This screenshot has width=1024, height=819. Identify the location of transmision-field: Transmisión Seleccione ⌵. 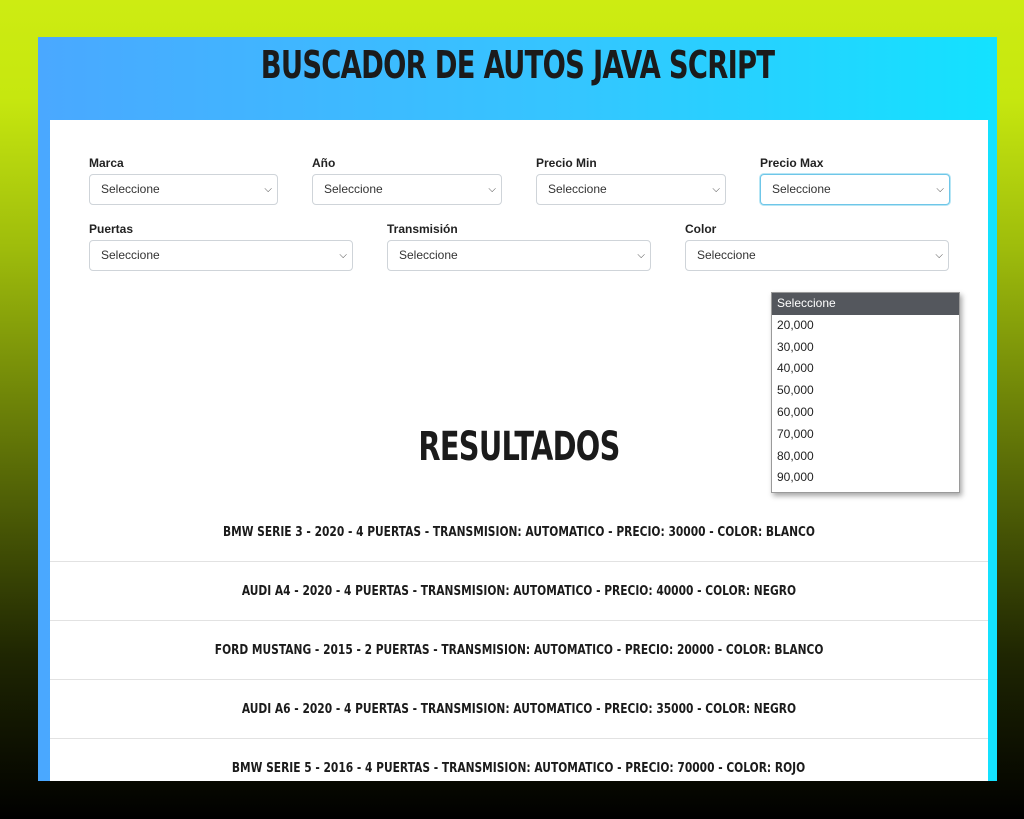
(519, 246).